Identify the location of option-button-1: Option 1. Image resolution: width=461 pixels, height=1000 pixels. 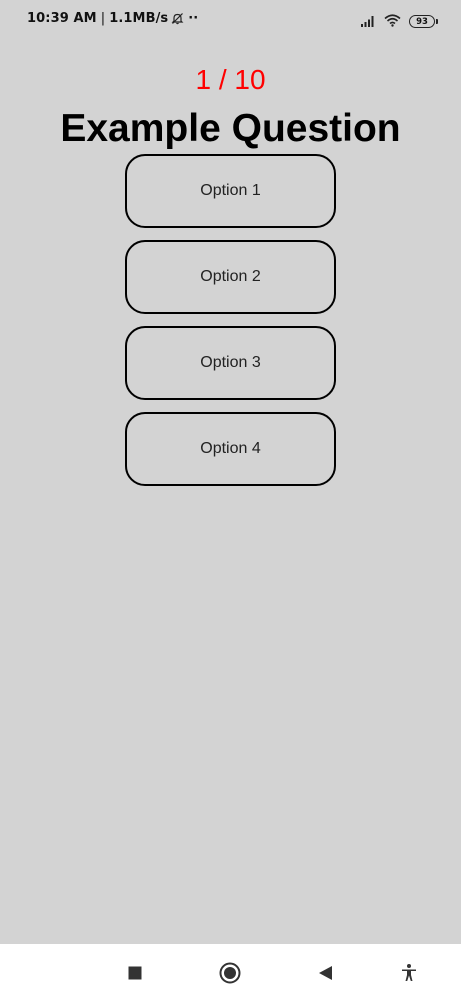
(230, 191).